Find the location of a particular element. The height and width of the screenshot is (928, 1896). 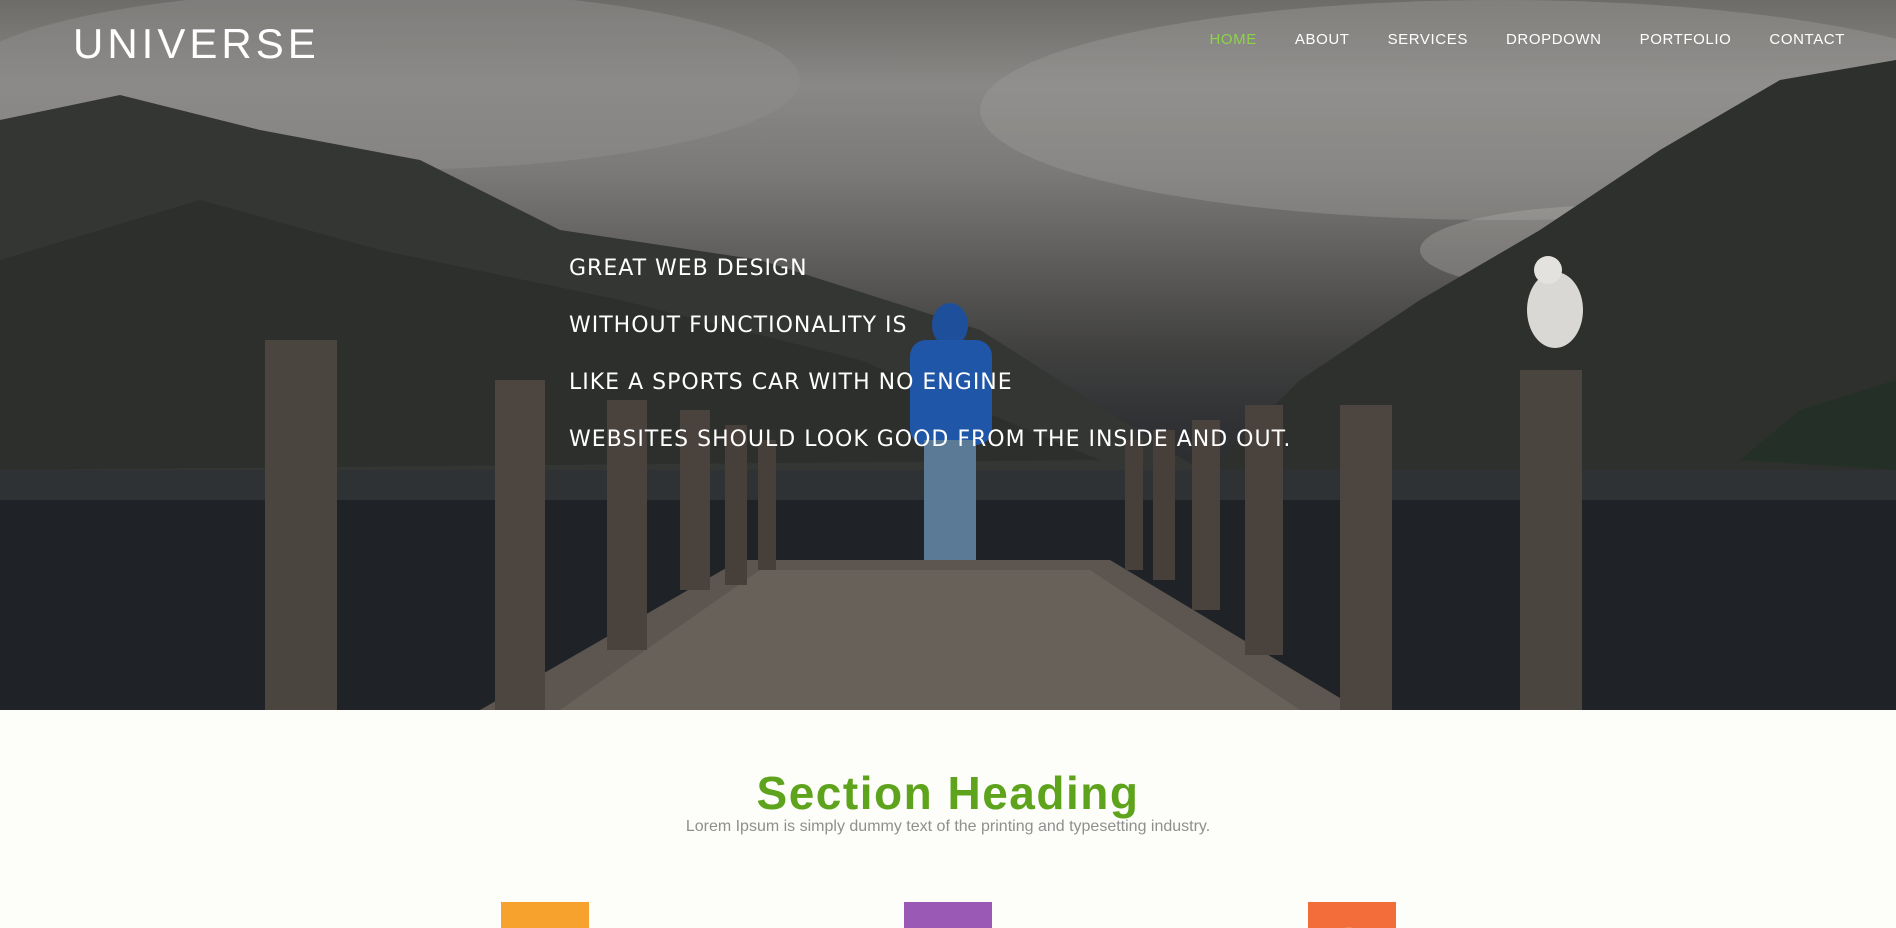

tagline-line-3: LIKE A SPORTS CAR WITH NO ENGINE is located at coordinates (791, 382).